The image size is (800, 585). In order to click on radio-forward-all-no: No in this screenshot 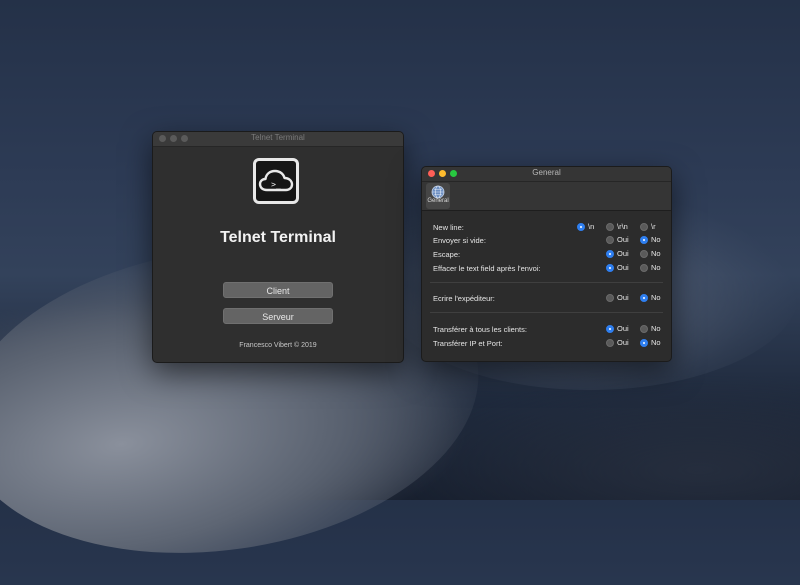, I will do `click(650, 328)`.